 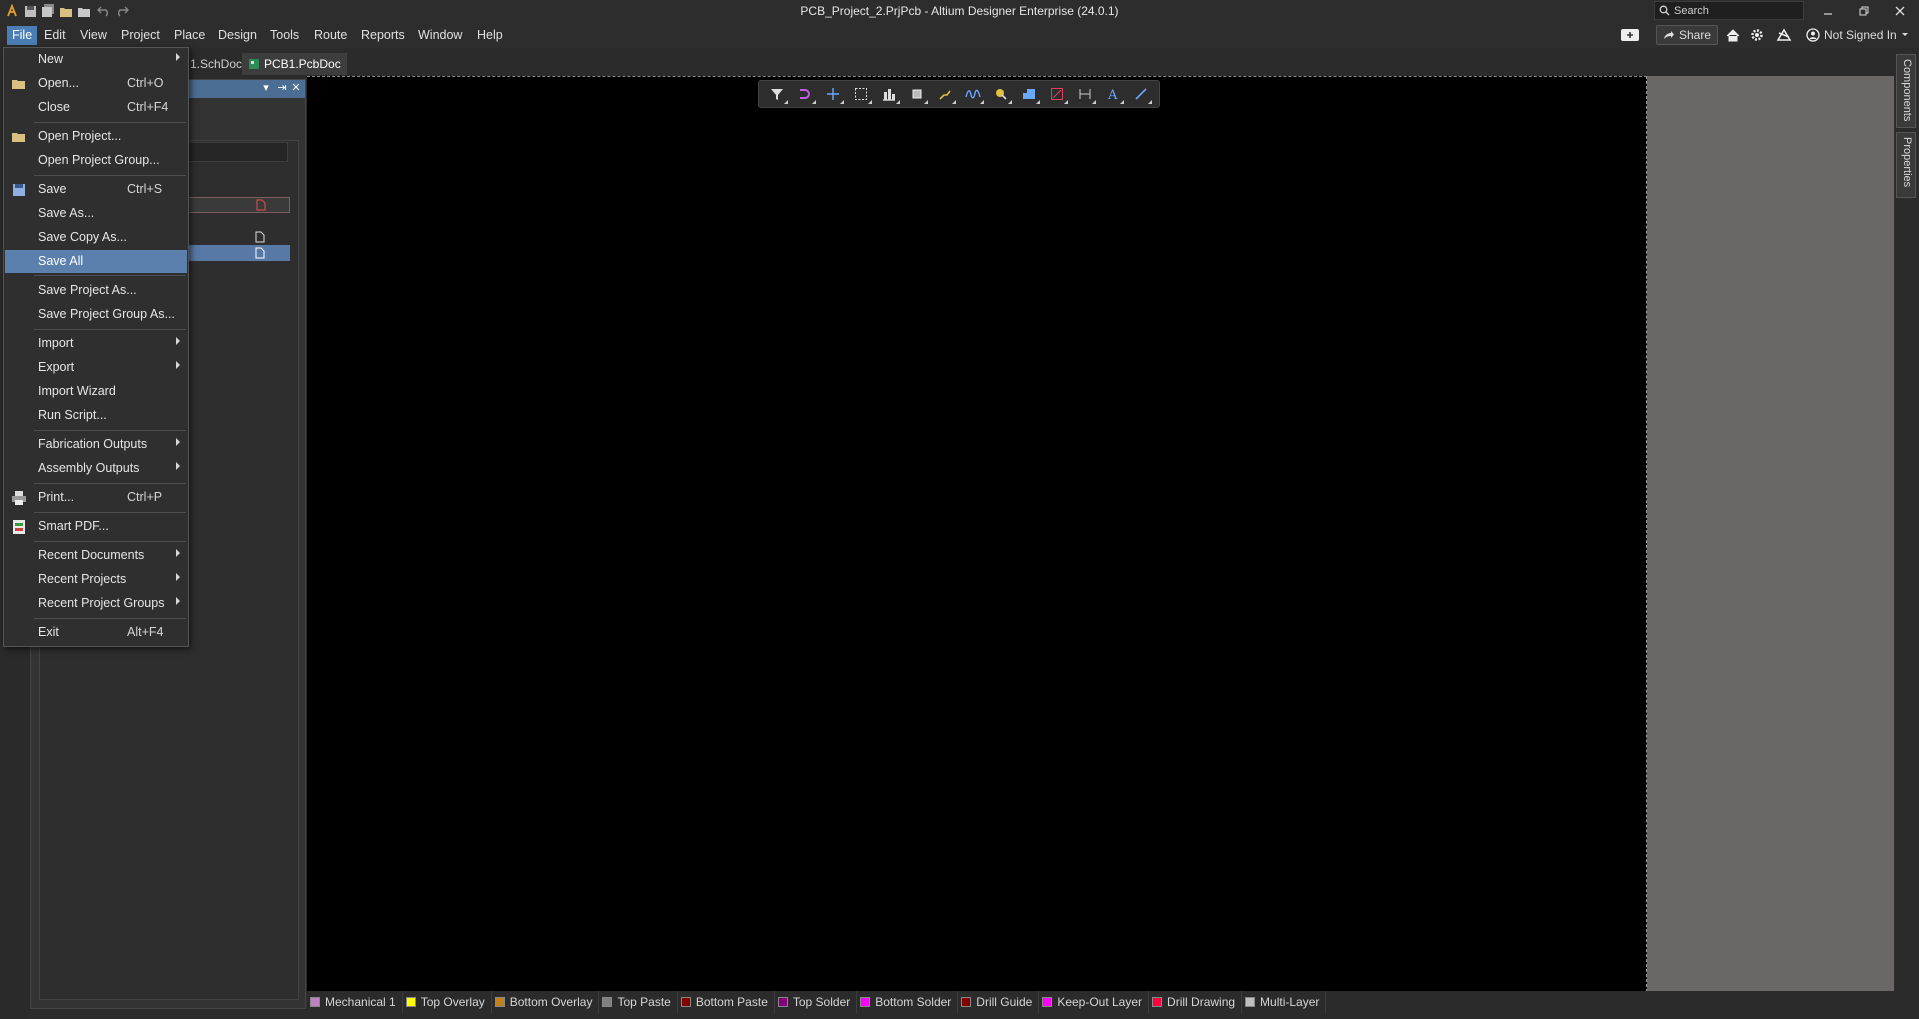 I want to click on menu-item-recent-project-groups: Recent Project Groups, so click(x=96, y=603).